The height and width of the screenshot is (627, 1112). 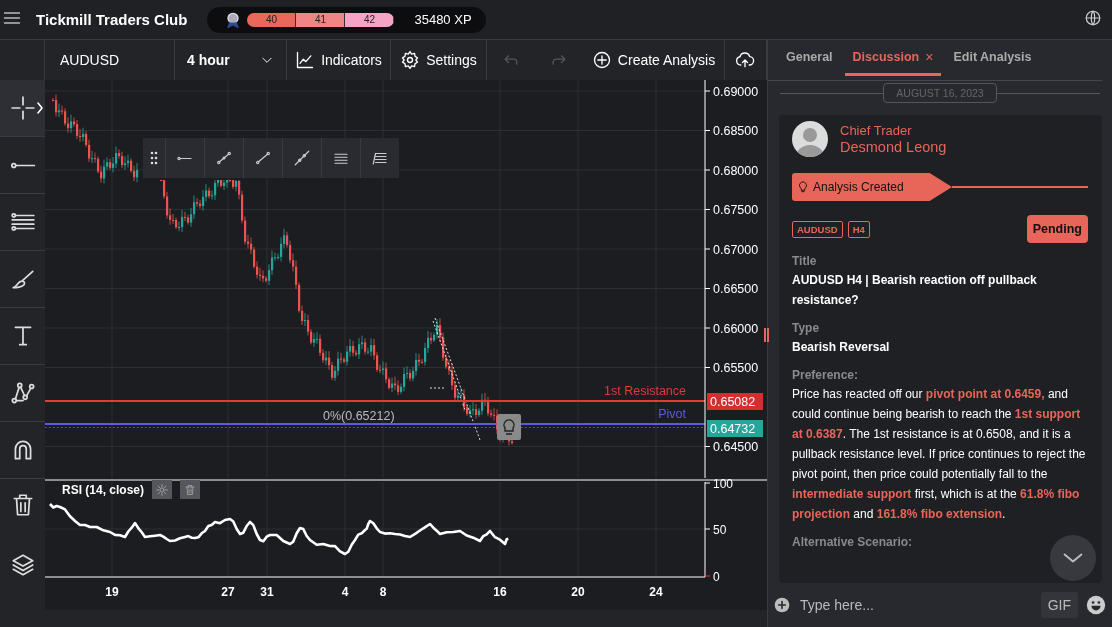 What do you see at coordinates (817, 229) in the screenshot?
I see `symbol-tag: AUDUSD` at bounding box center [817, 229].